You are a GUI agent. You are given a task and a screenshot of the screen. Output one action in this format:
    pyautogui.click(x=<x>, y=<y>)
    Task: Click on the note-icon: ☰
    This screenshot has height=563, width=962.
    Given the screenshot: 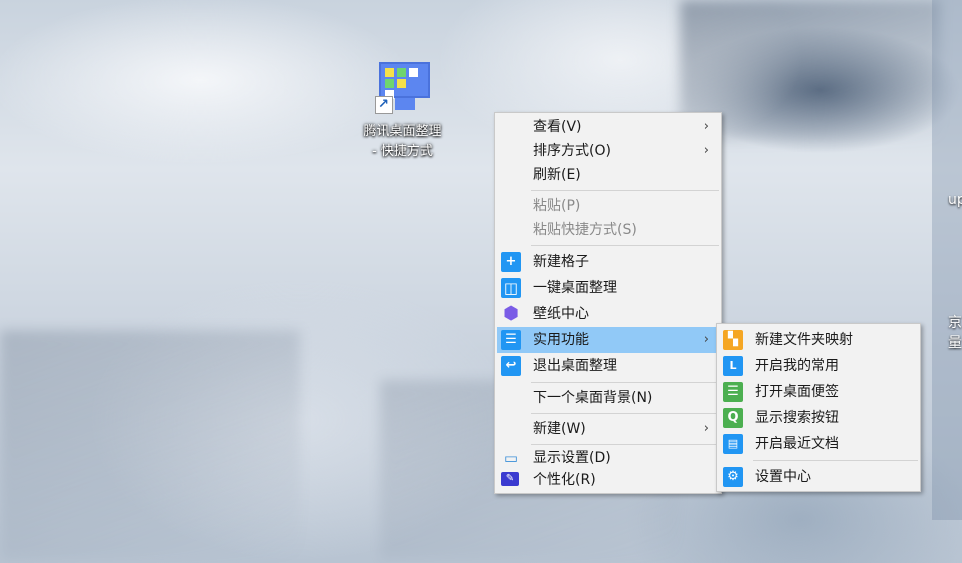 What is the action you would take?
    pyautogui.click(x=733, y=392)
    